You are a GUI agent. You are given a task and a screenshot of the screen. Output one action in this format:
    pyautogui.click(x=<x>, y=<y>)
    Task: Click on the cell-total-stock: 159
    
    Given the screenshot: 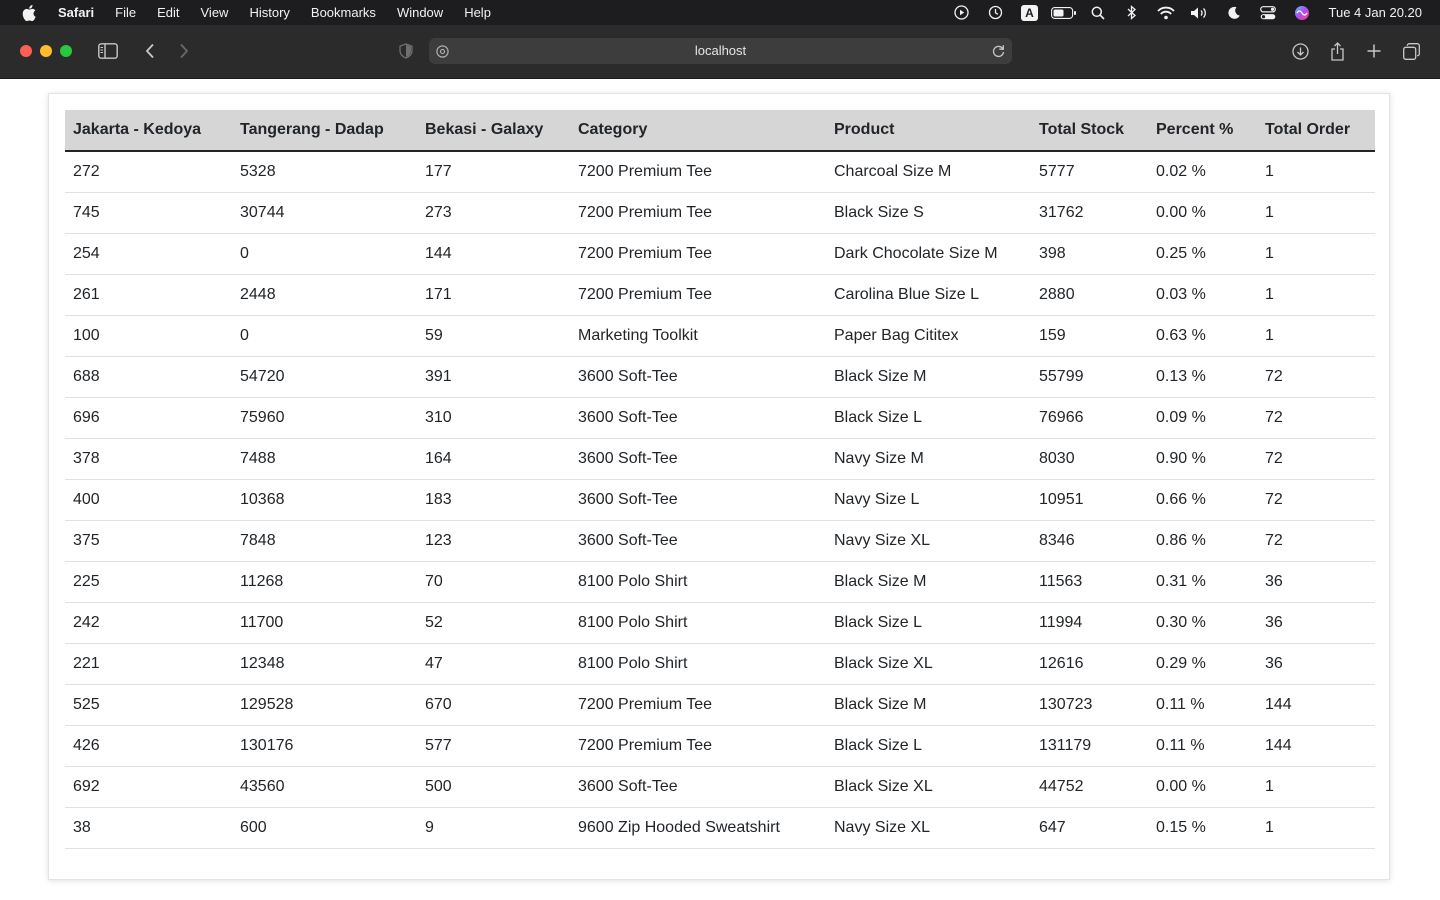 What is the action you would take?
    pyautogui.click(x=1089, y=336)
    